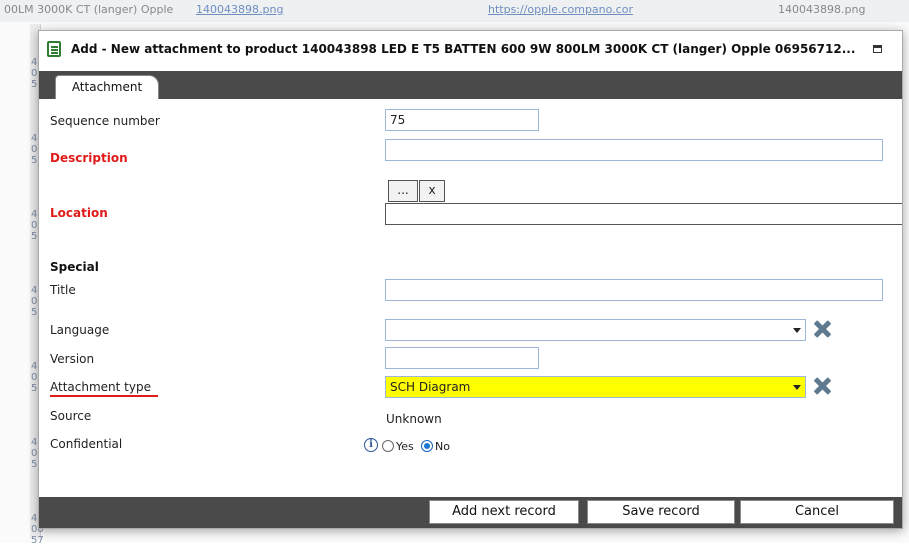  What do you see at coordinates (104, 396) in the screenshot?
I see `attachment-type-underline` at bounding box center [104, 396].